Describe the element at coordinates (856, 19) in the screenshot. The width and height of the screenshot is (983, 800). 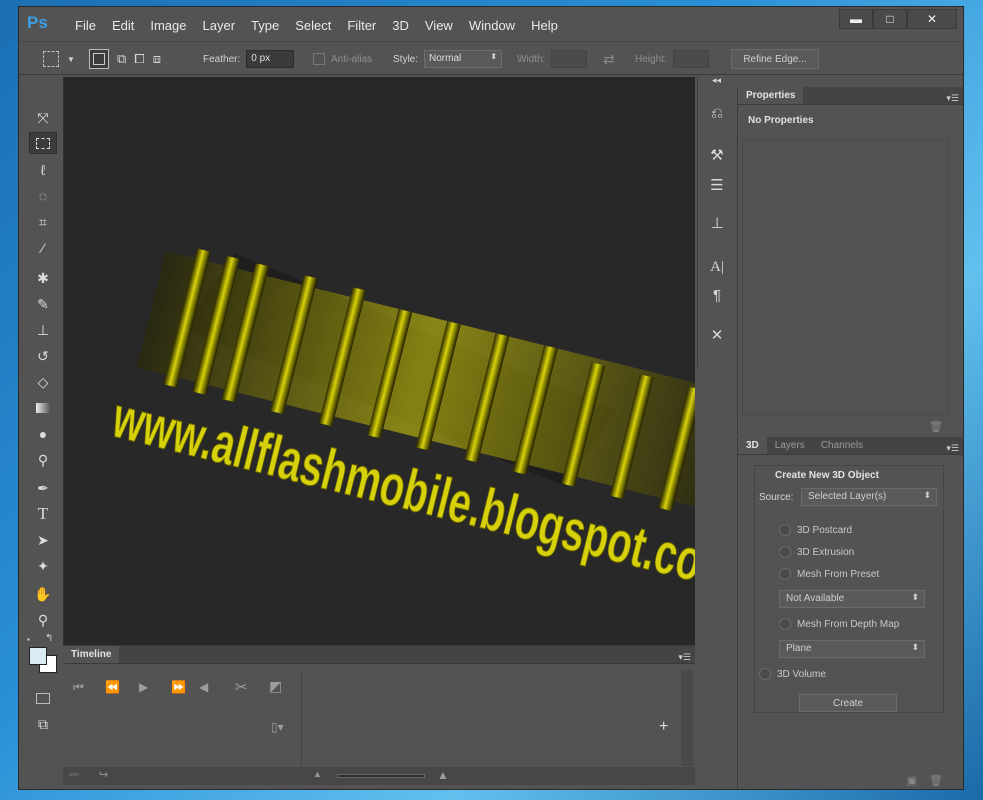
I see `minimize-button: ▬` at that location.